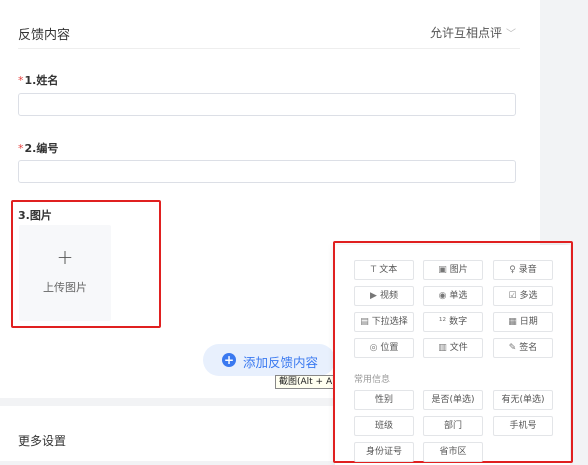 The height and width of the screenshot is (465, 588). What do you see at coordinates (458, 322) in the screenshot?
I see `field-type-label: 数字` at bounding box center [458, 322].